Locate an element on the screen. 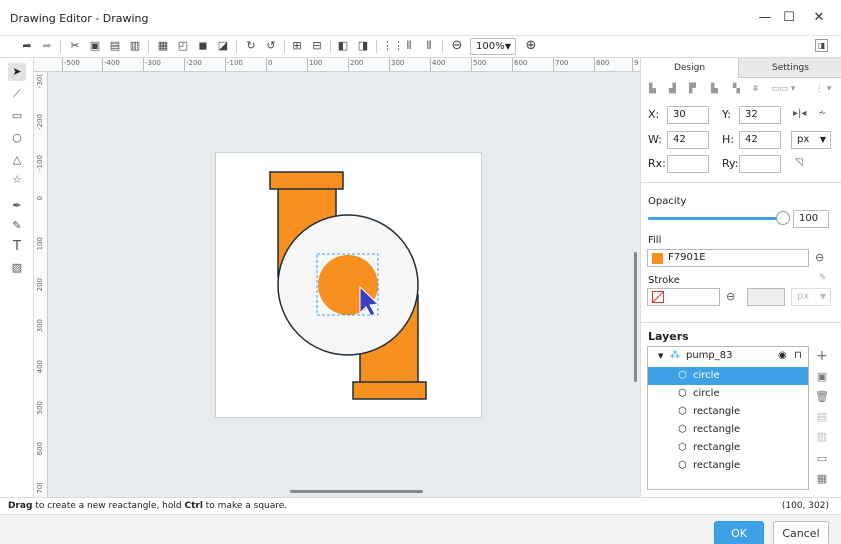  opacity-slider is located at coordinates (715, 218).